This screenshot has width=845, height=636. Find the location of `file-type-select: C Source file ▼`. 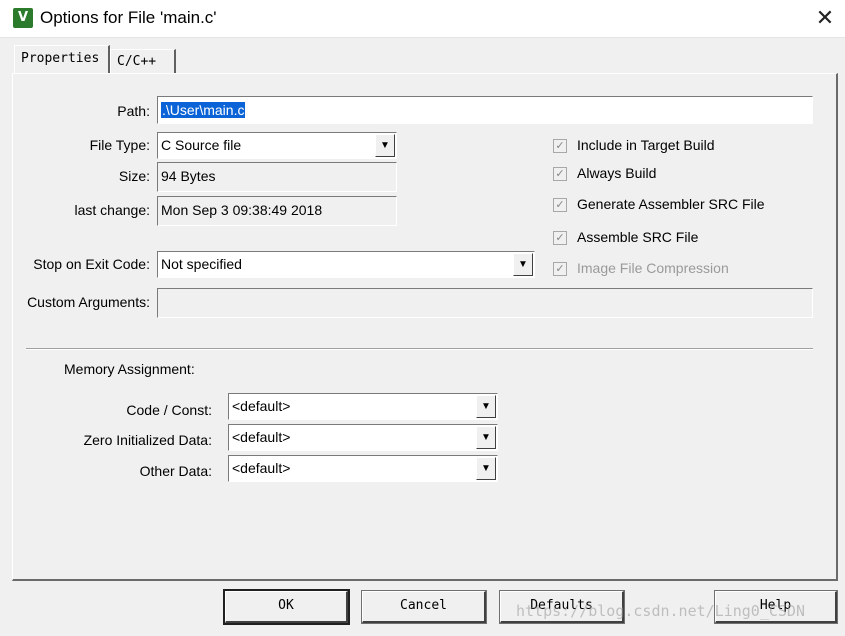

file-type-select: C Source file ▼ is located at coordinates (277, 145).